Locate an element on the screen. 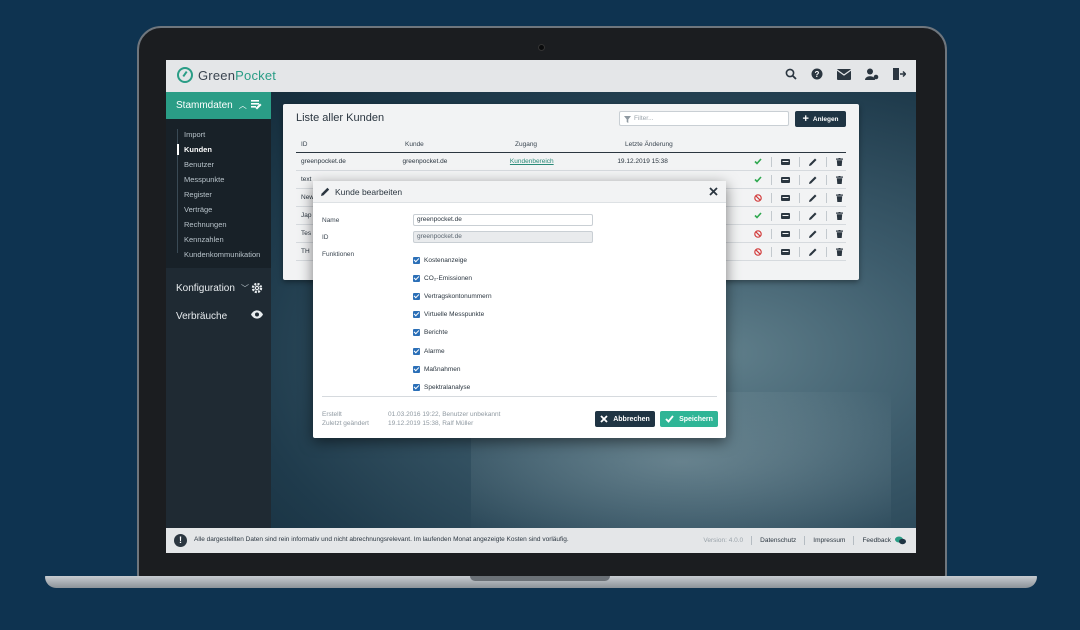 Image resolution: width=1080 pixels, height=630 pixels. mail-icon is located at coordinates (844, 74).